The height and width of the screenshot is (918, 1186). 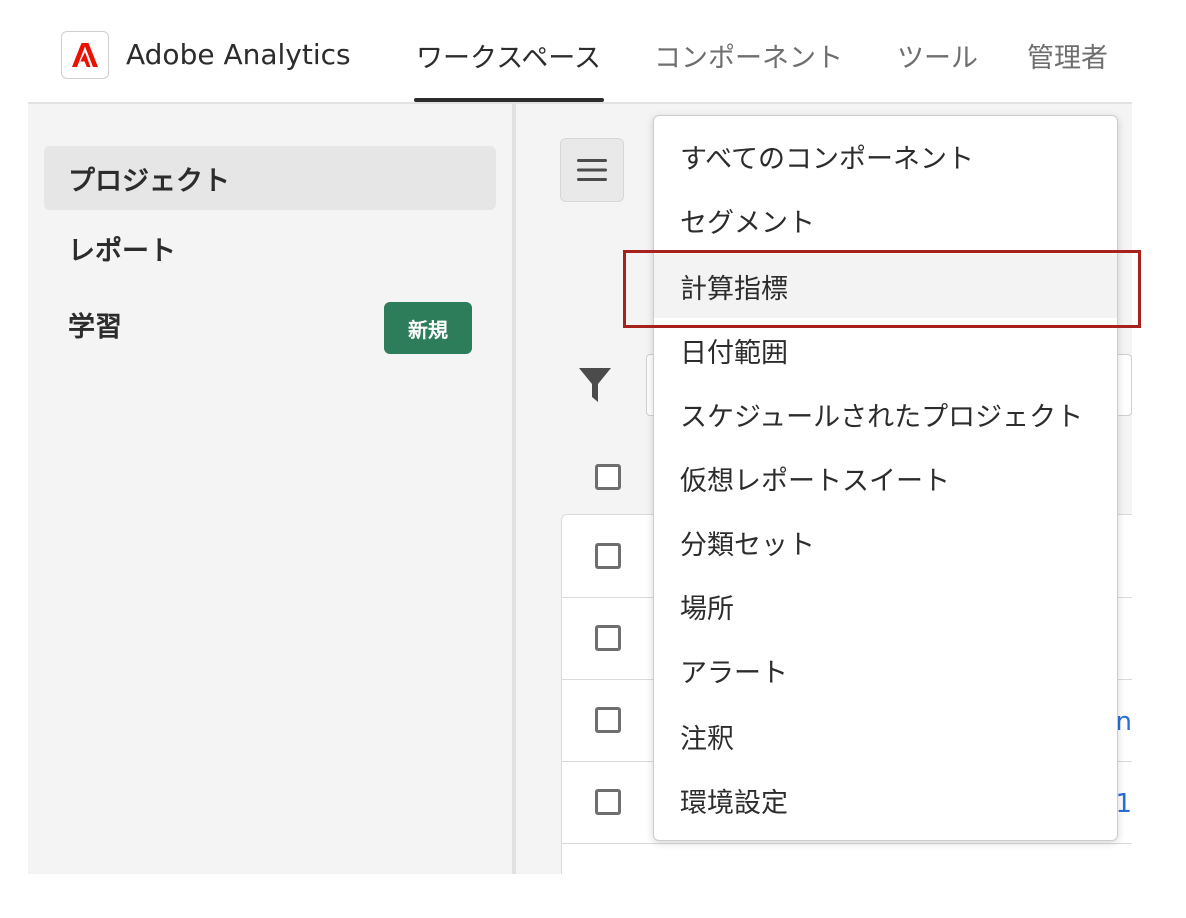 I want to click on sidebar-item-label: プロジェクト, so click(x=149, y=181).